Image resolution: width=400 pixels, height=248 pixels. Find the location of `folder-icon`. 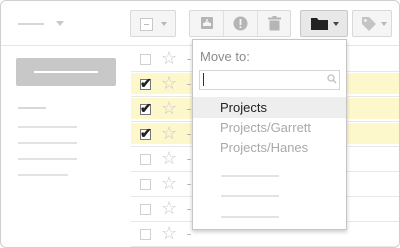

folder-icon is located at coordinates (319, 24).